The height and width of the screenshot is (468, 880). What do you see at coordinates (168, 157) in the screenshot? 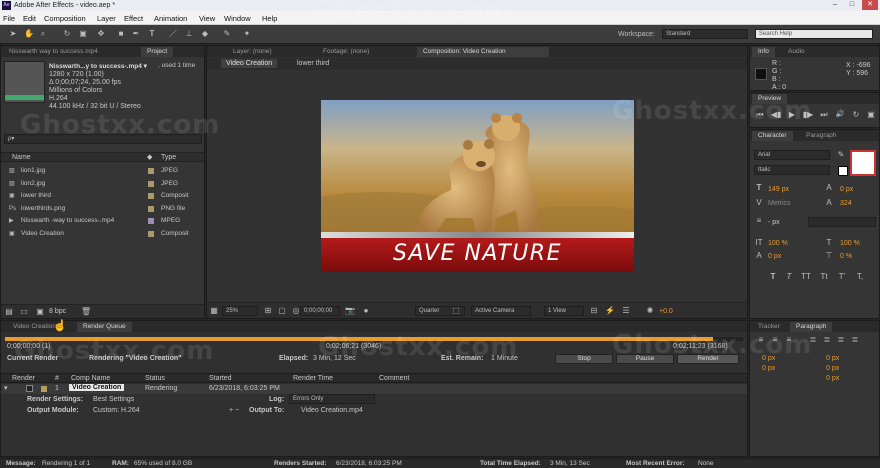
I see `column-type: Type` at bounding box center [168, 157].